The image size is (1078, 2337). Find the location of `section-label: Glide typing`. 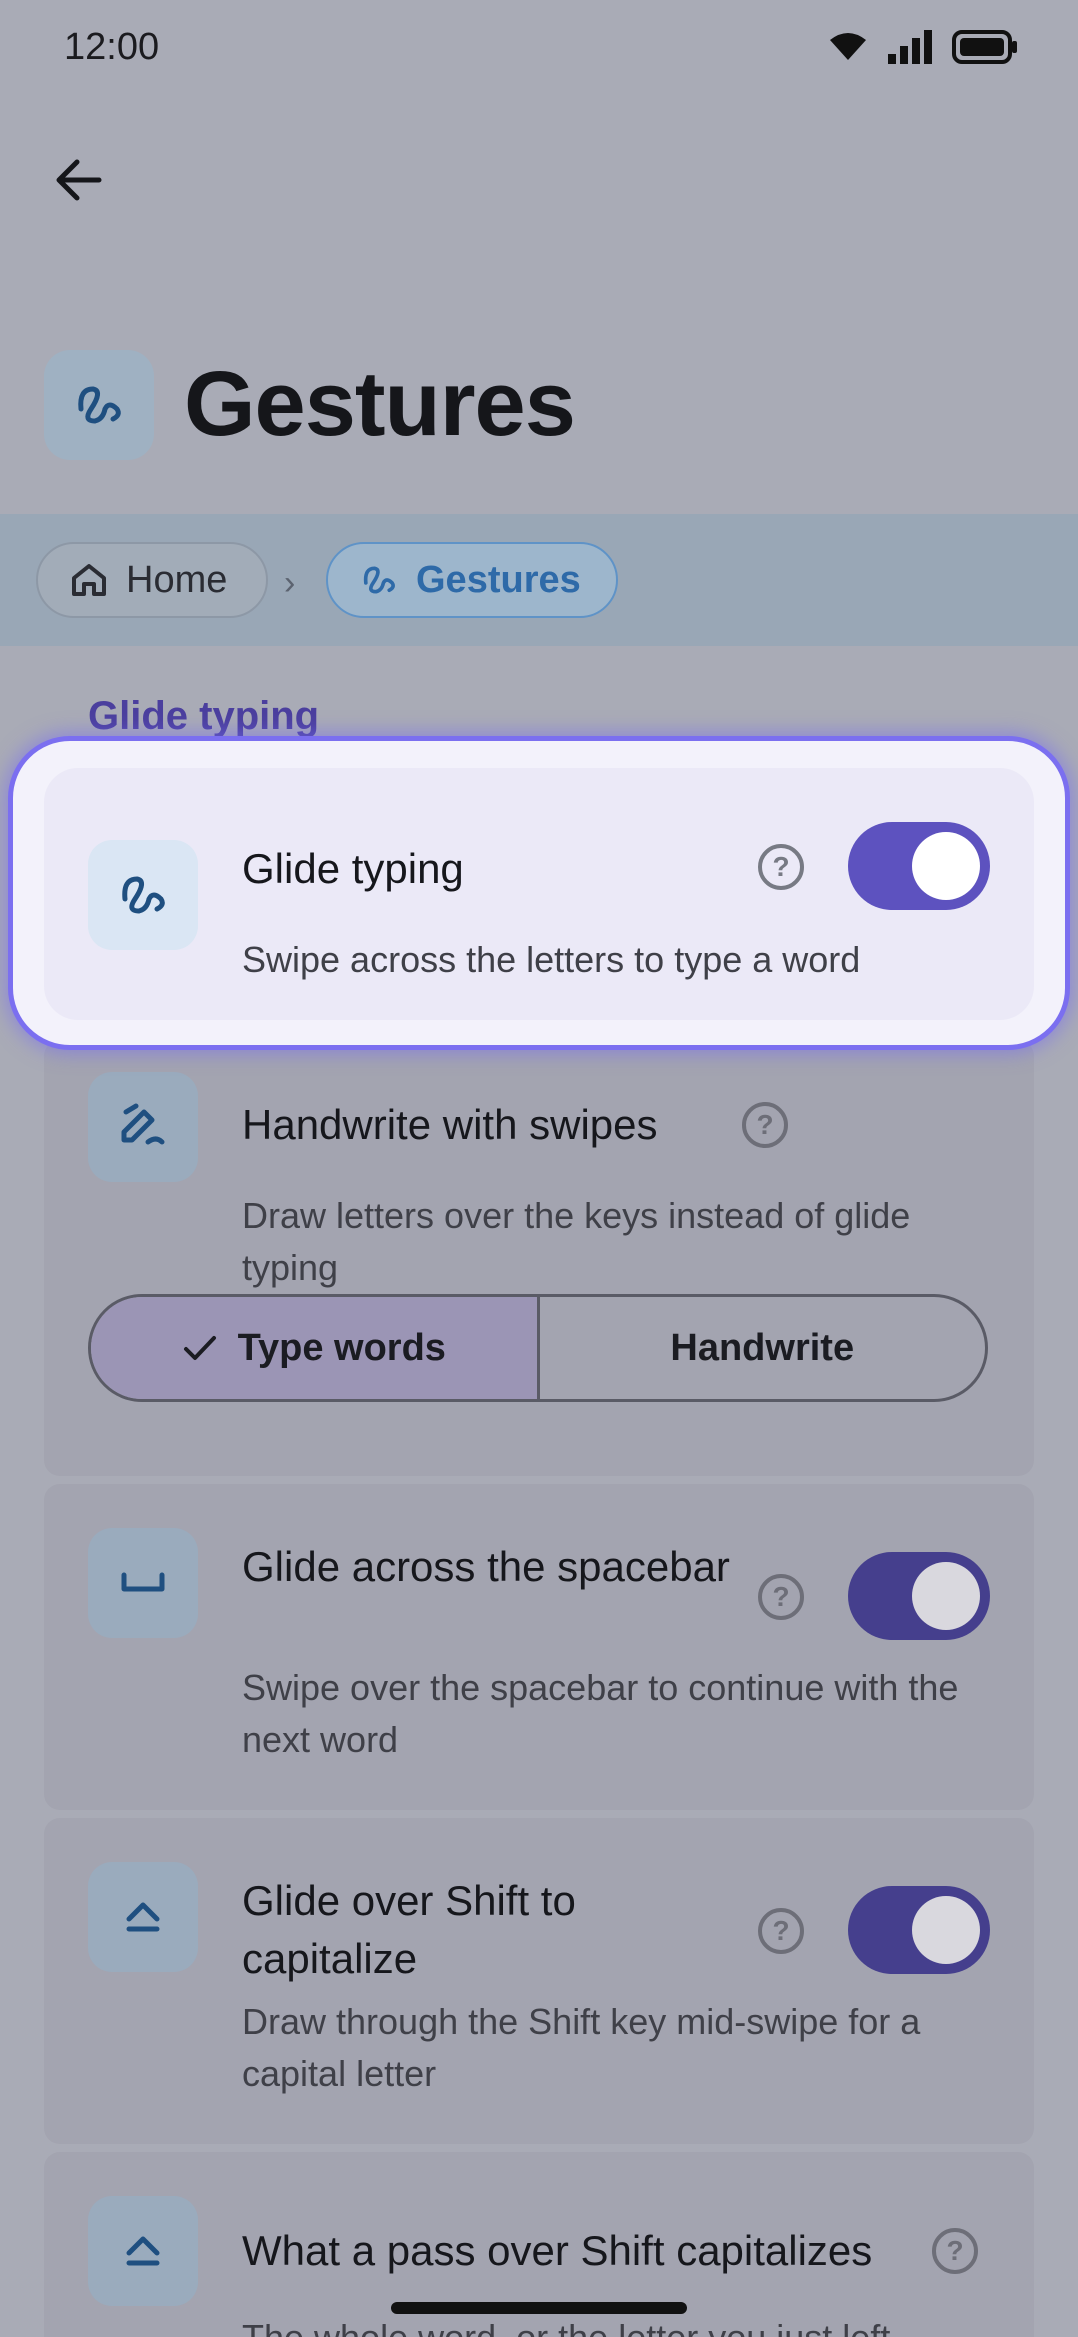

section-label: Glide typing is located at coordinates (204, 716).